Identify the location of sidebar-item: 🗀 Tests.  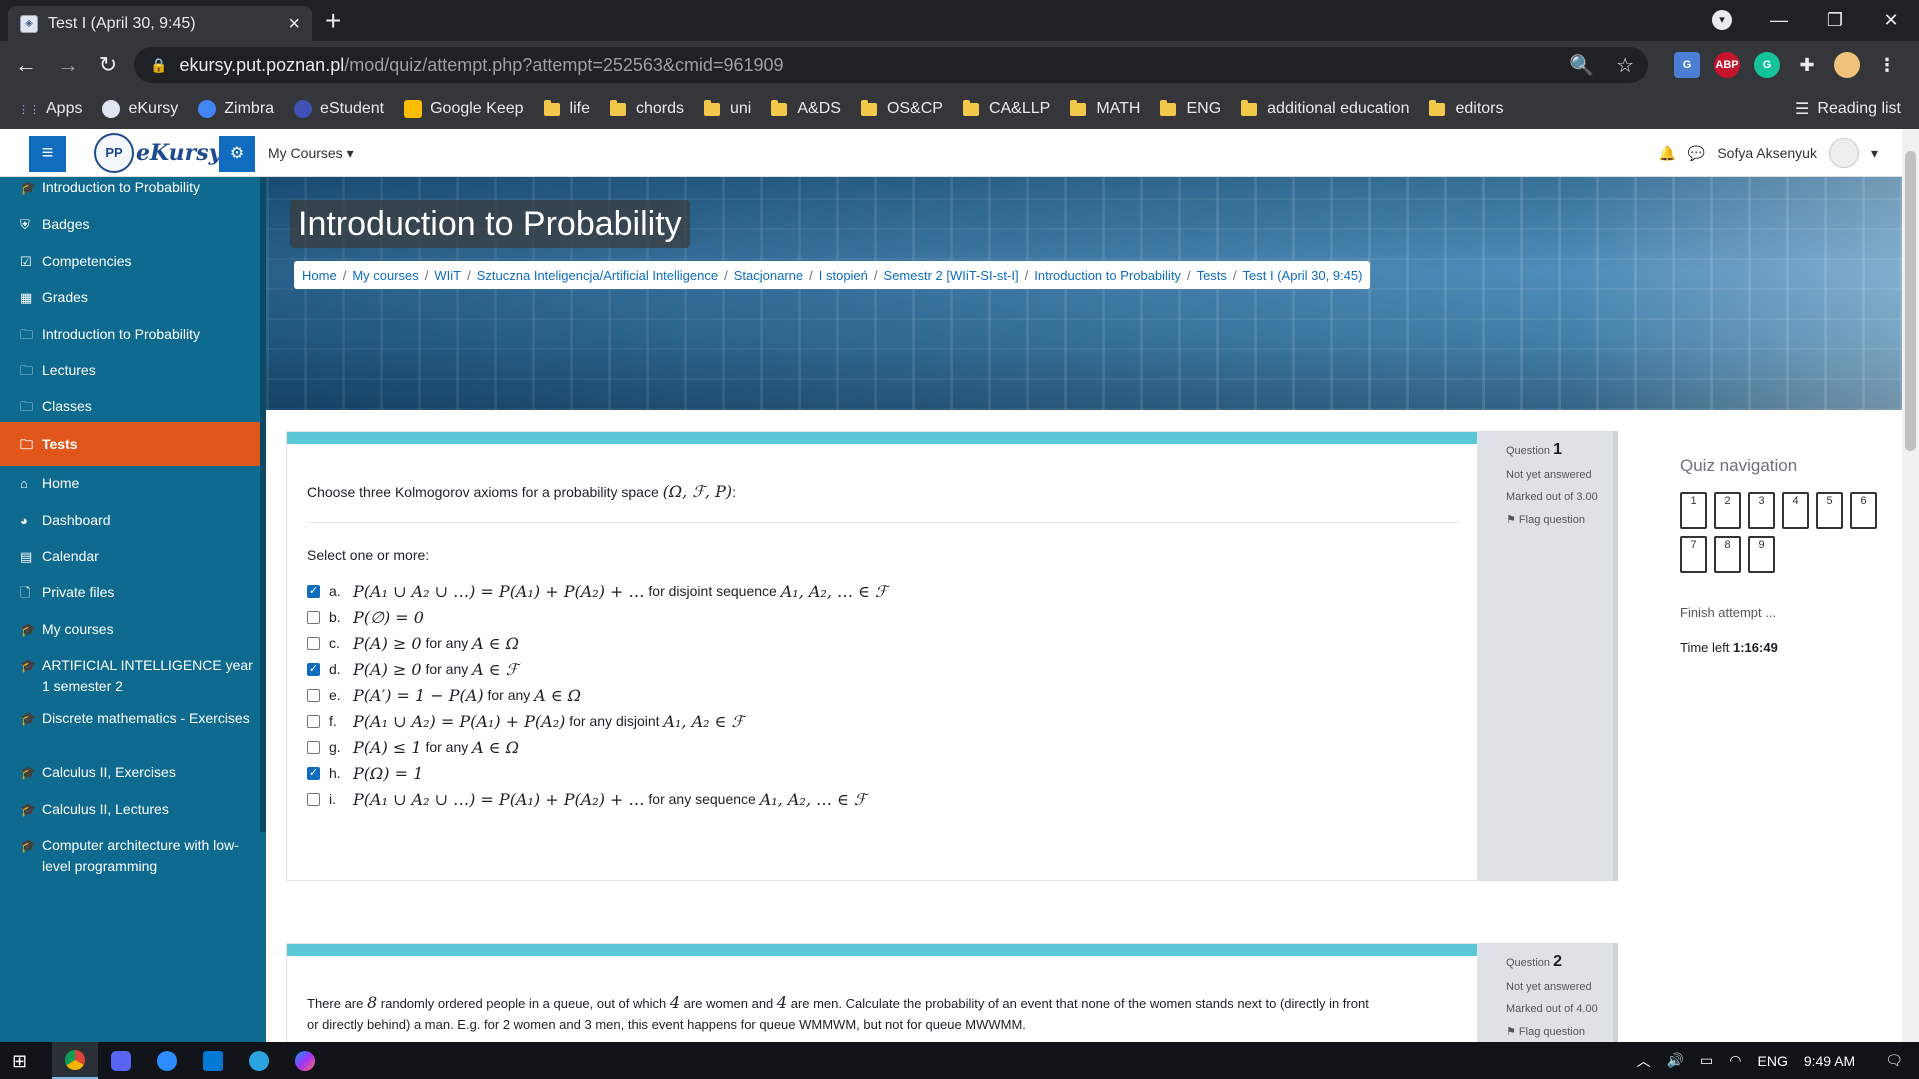
(130, 444).